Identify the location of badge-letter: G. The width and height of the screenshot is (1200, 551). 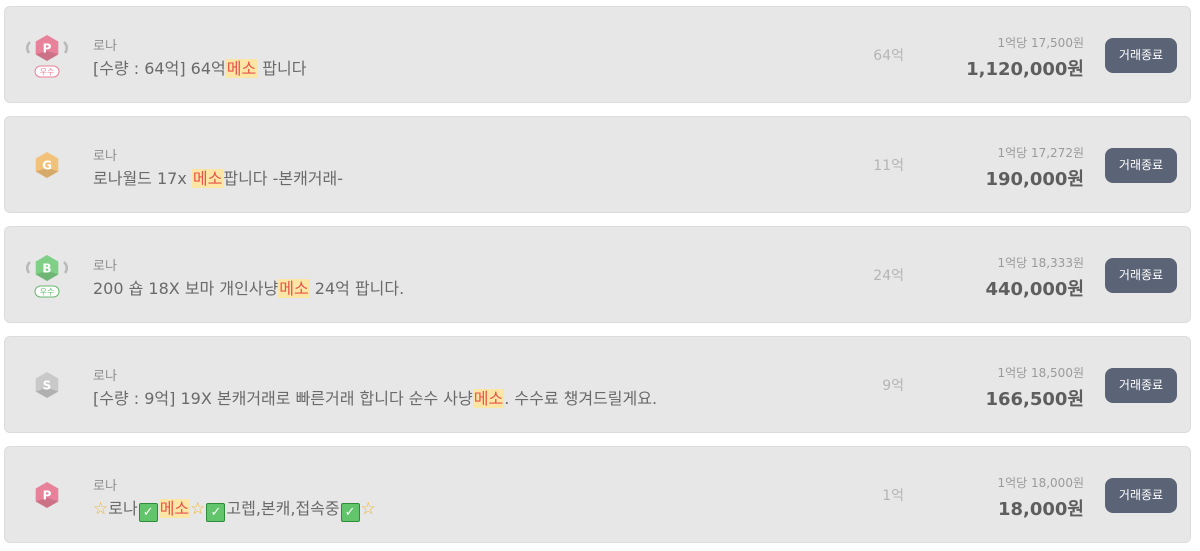
(47, 166).